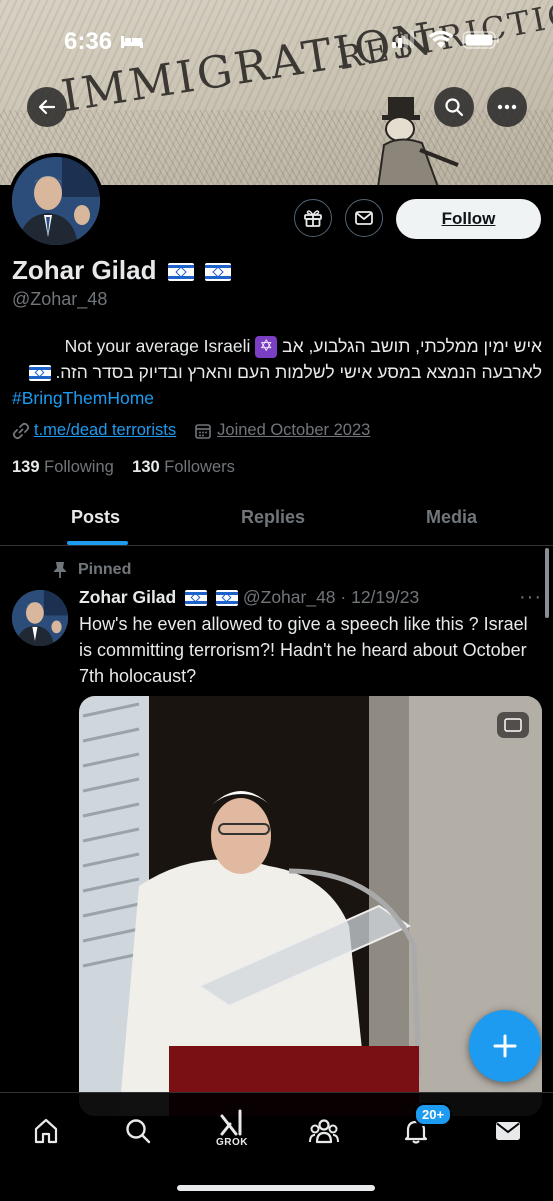 The height and width of the screenshot is (1201, 553). I want to click on nav-communities, so click(324, 1131).